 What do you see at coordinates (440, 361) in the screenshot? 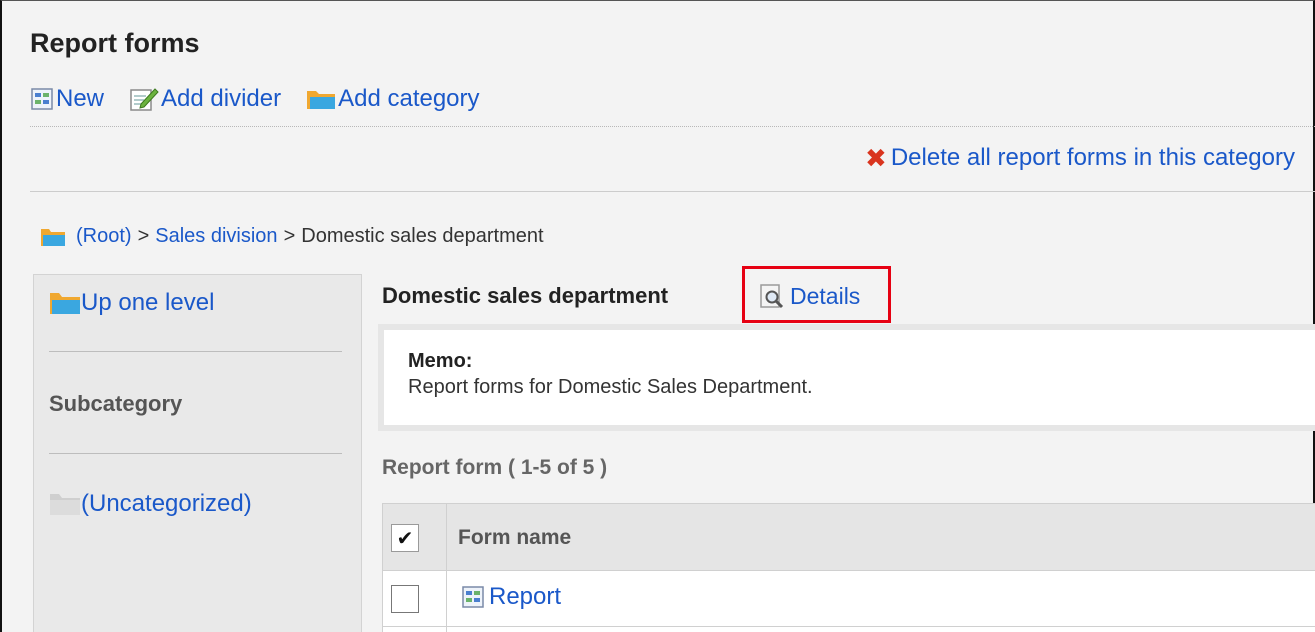
I see `memo-label: Memo:` at bounding box center [440, 361].